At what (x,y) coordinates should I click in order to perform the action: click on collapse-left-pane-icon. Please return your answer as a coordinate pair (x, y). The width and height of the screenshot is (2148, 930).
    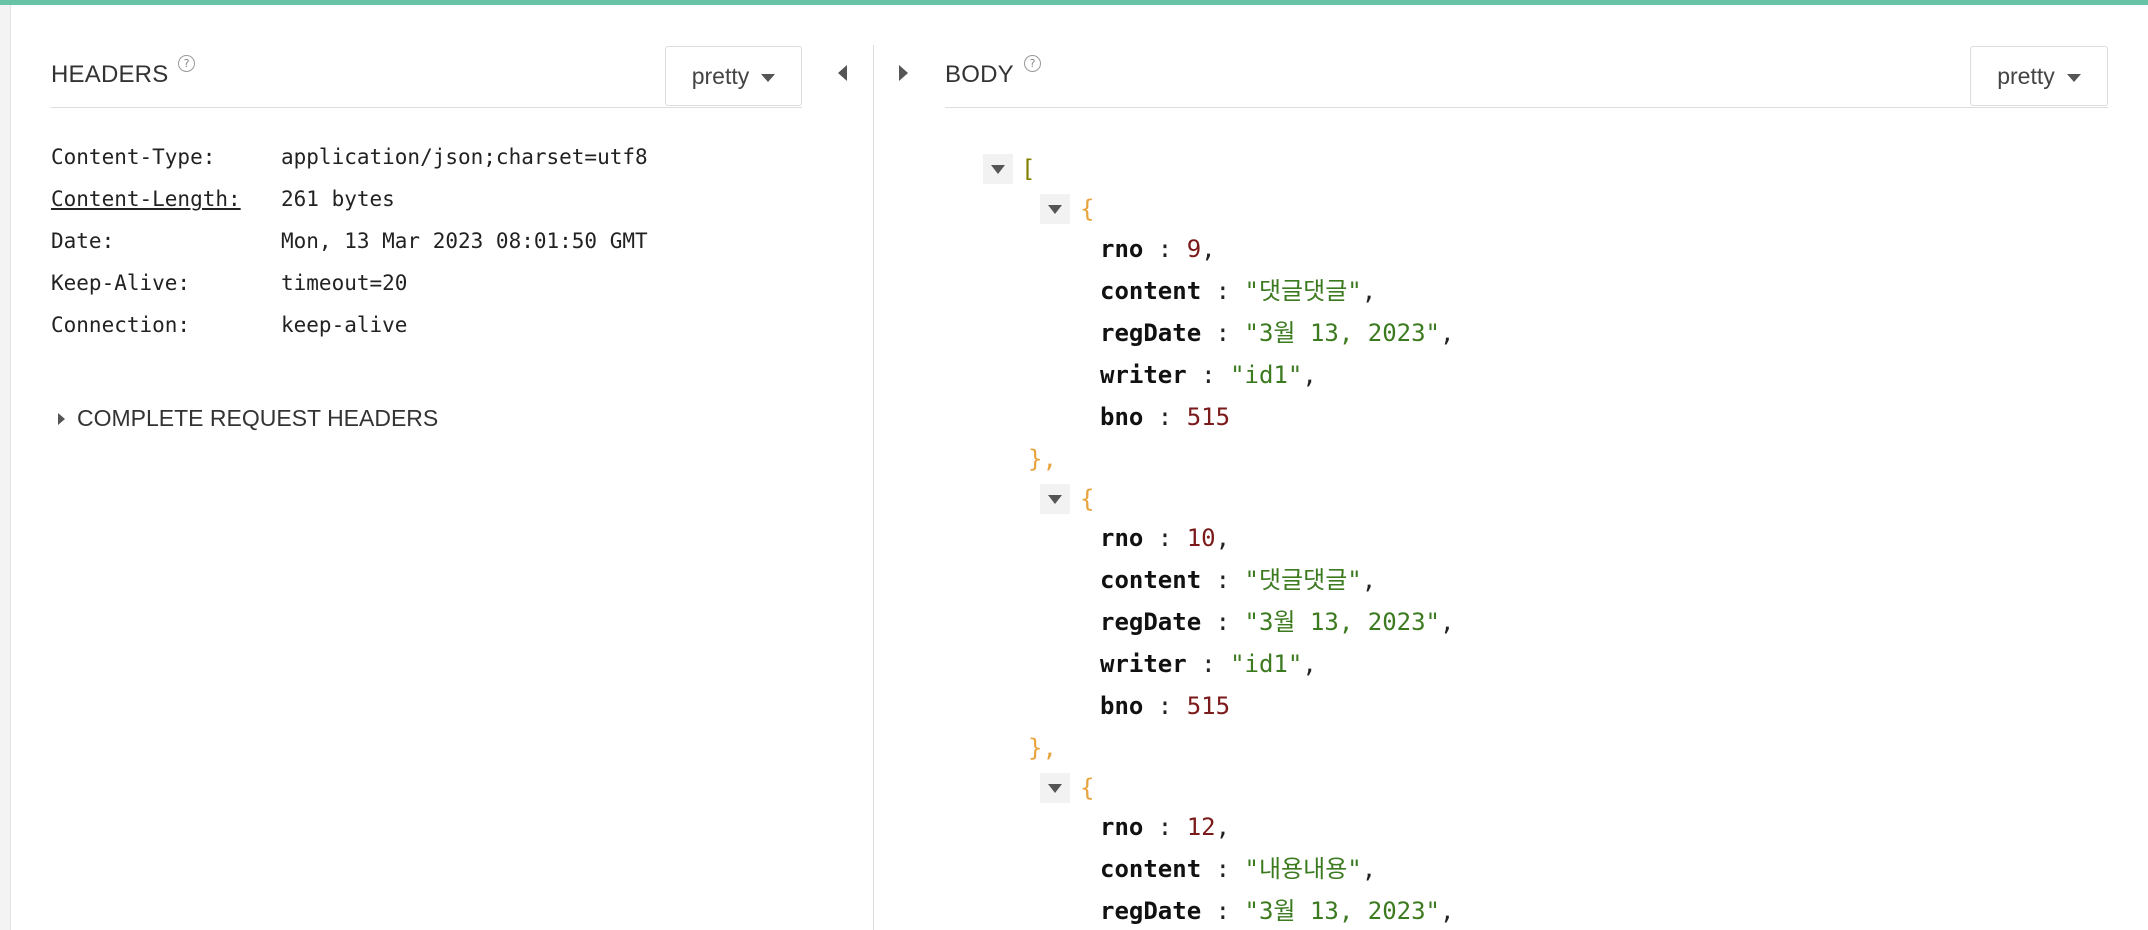
    Looking at the image, I should click on (842, 73).